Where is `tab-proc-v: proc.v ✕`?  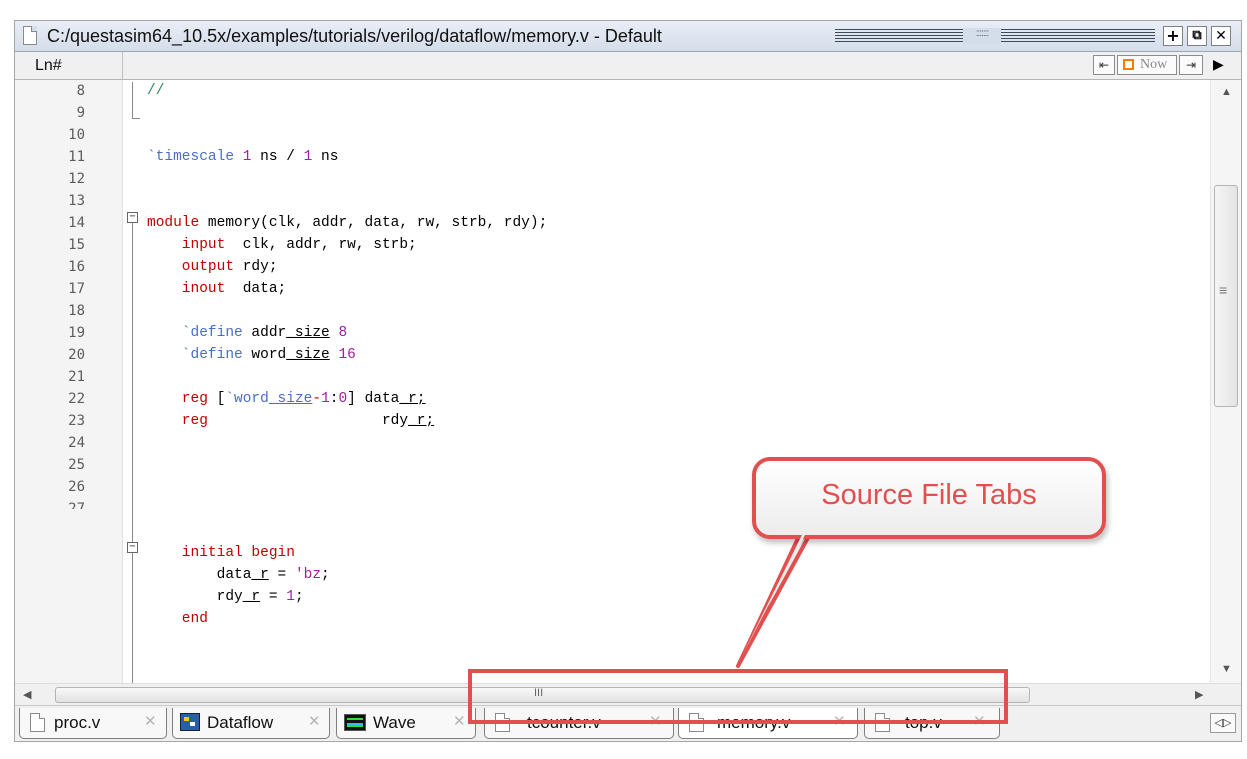 tab-proc-v: proc.v ✕ is located at coordinates (93, 723).